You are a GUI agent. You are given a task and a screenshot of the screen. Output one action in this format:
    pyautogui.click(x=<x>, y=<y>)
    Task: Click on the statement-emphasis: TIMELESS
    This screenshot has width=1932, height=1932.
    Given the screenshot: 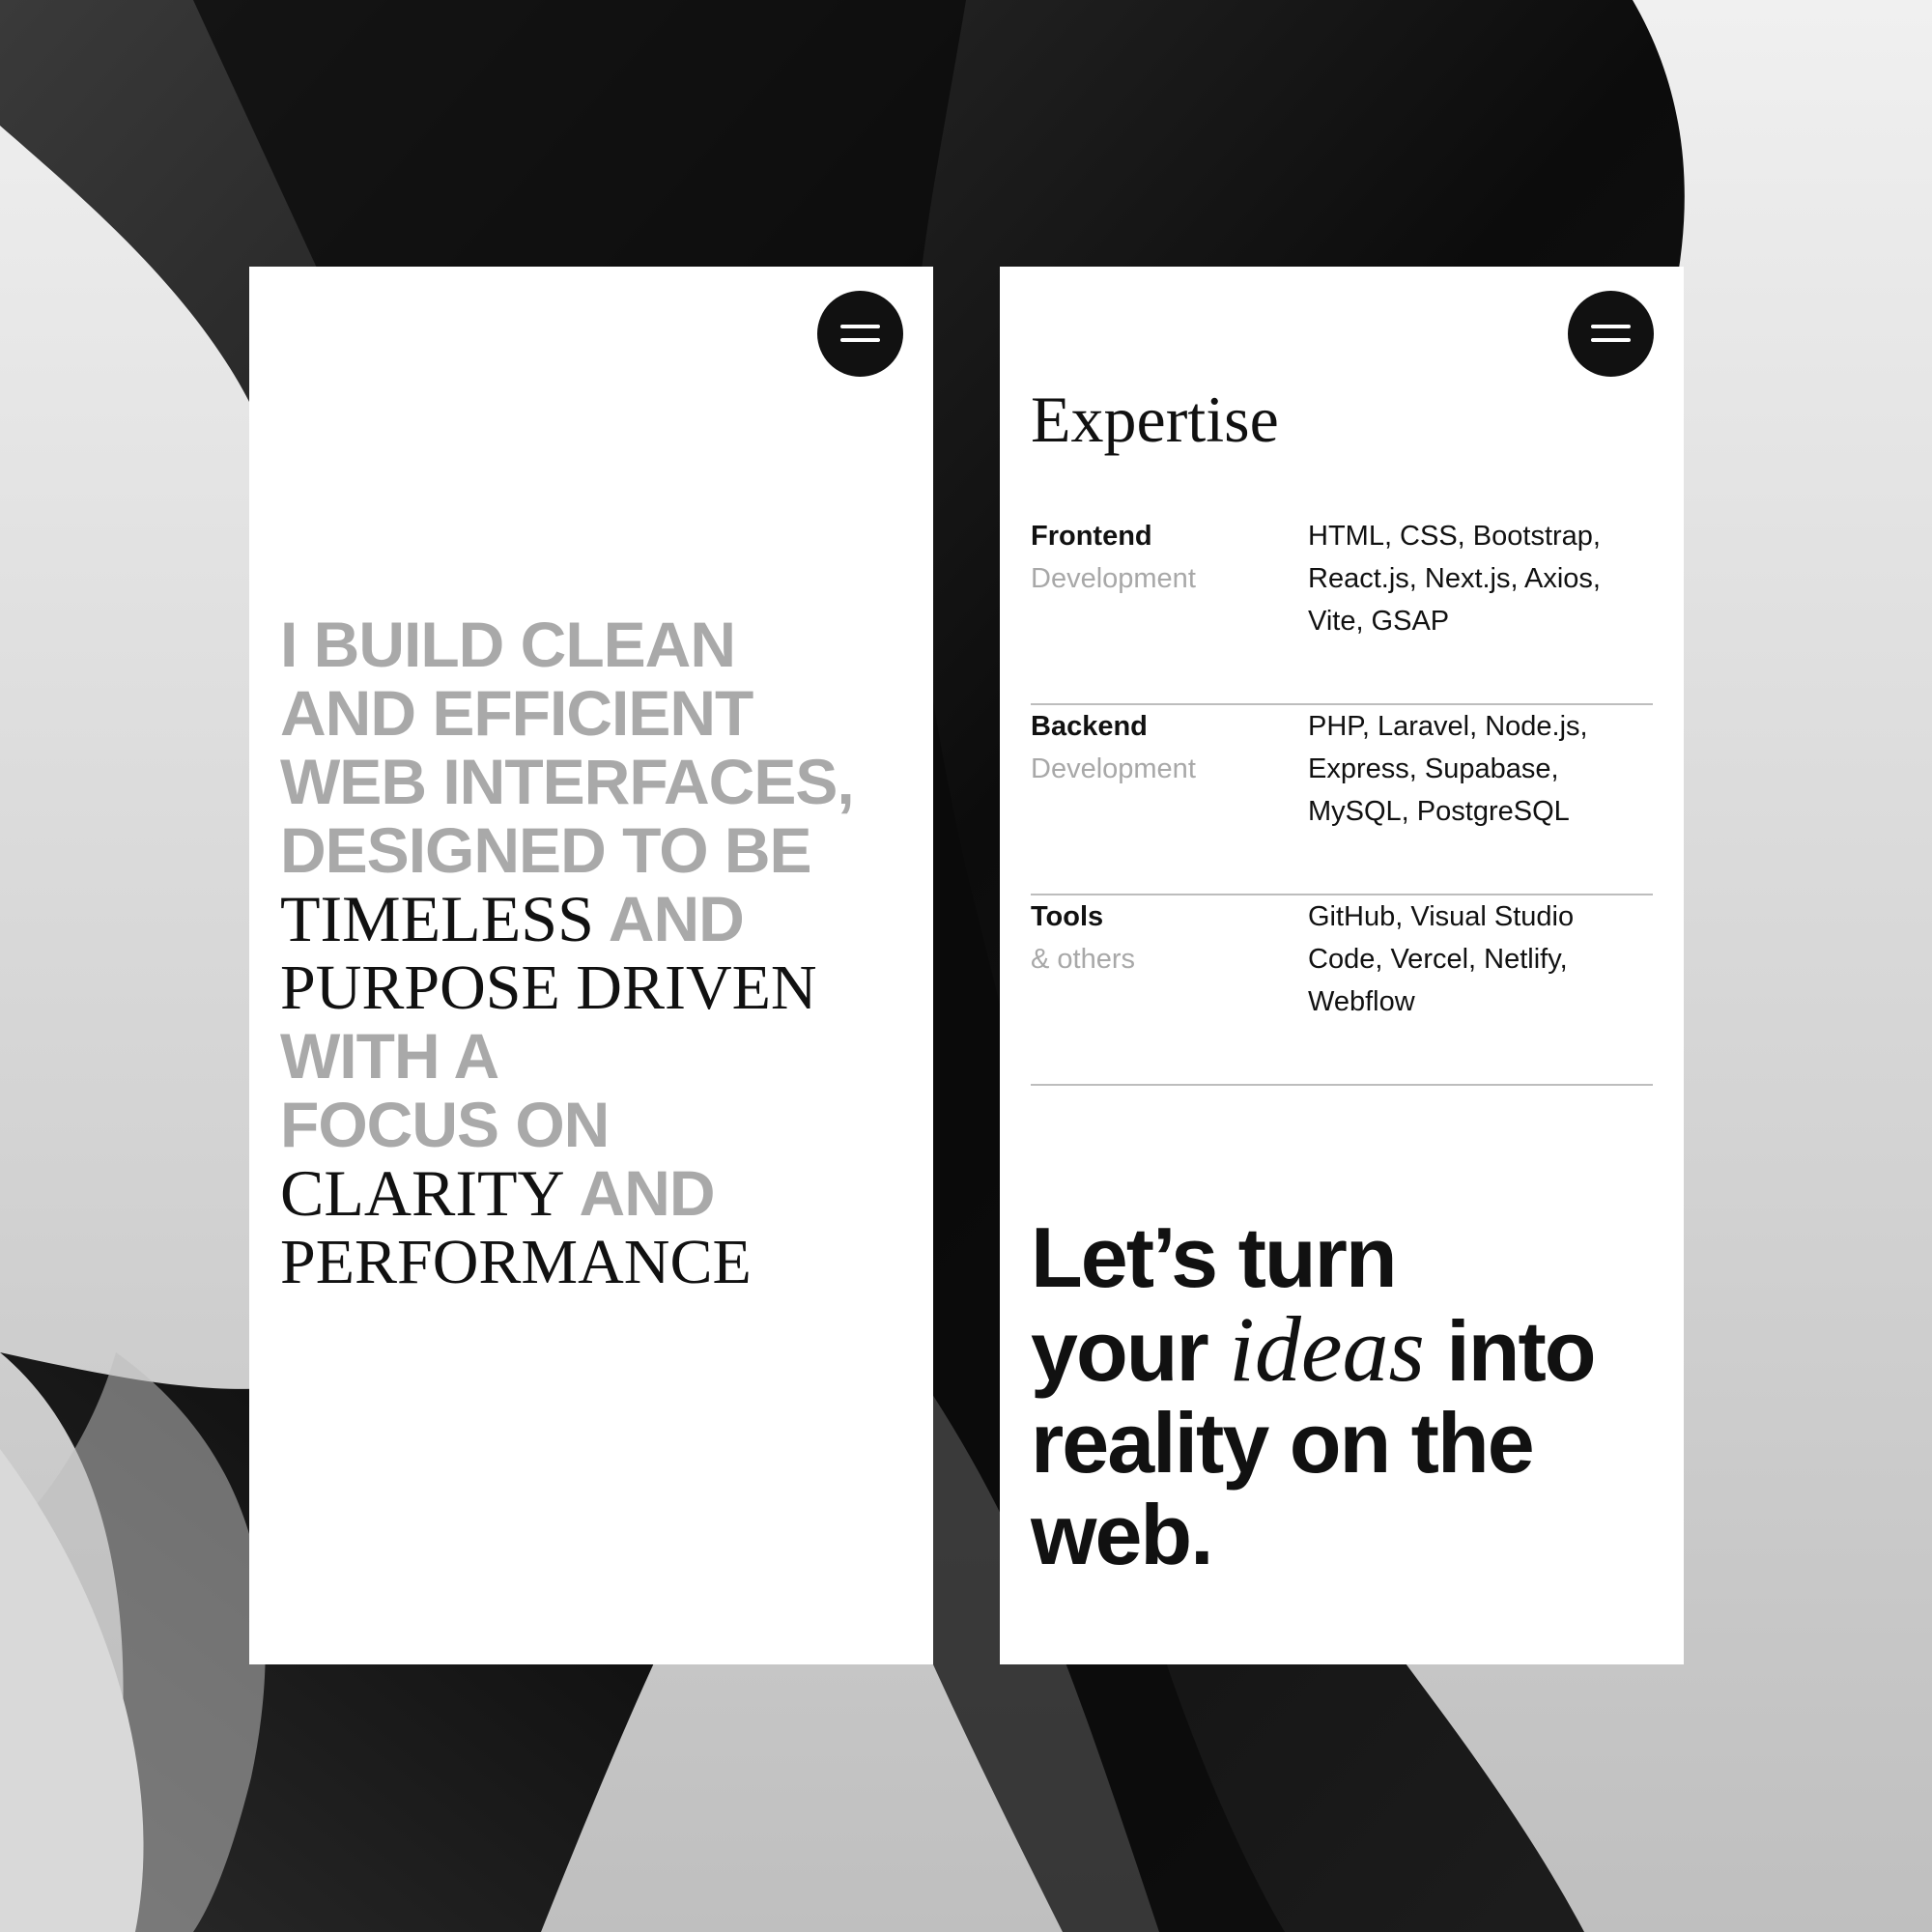 What is the action you would take?
    pyautogui.click(x=437, y=918)
    